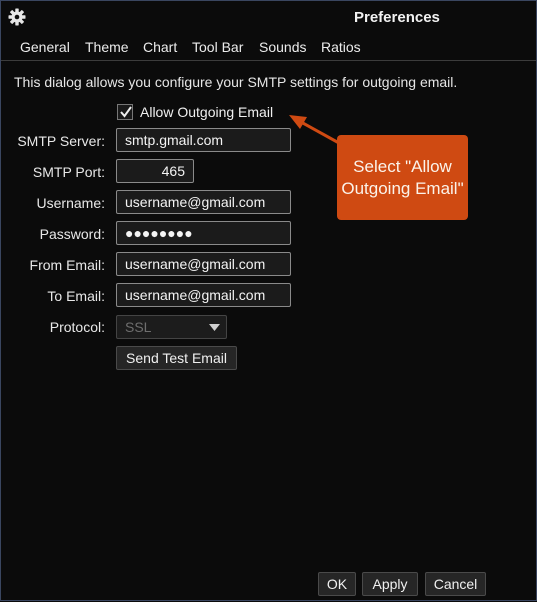 This screenshot has height=602, width=537. I want to click on cancel-button: Cancel, so click(455, 584).